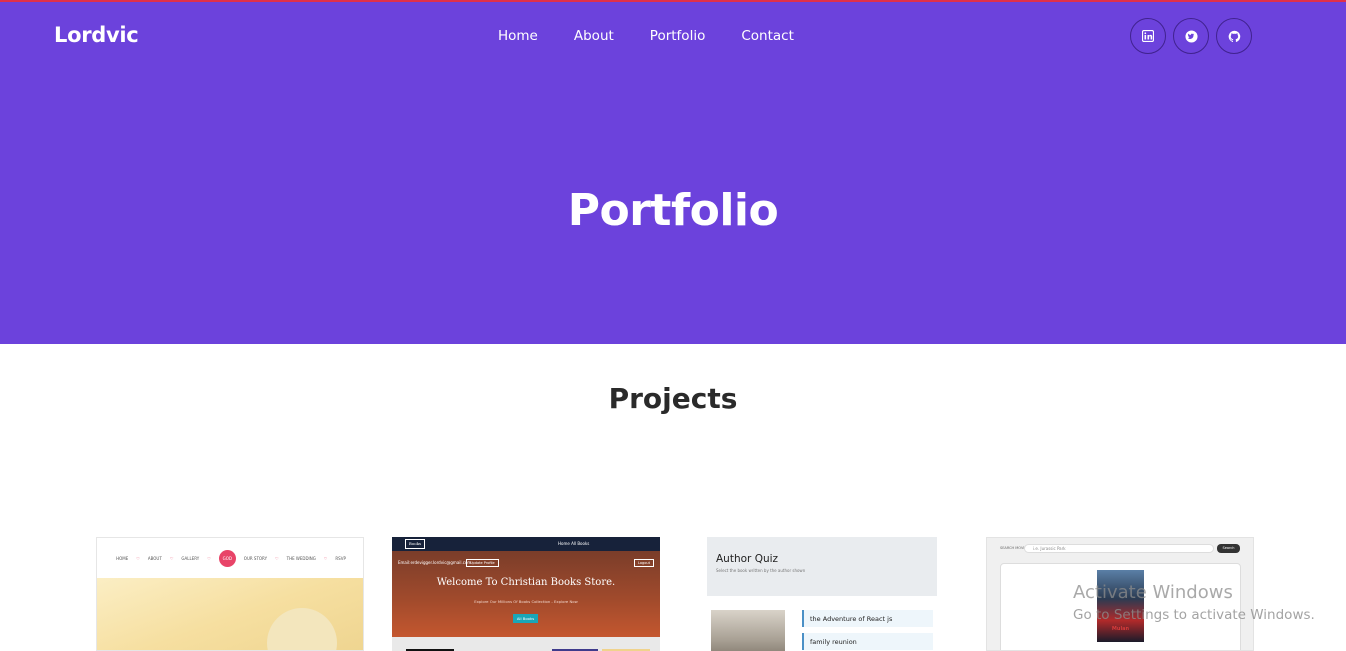 The height and width of the screenshot is (651, 1346). What do you see at coordinates (526, 582) in the screenshot?
I see `books-welcome: Welcome To Christian Books Store.` at bounding box center [526, 582].